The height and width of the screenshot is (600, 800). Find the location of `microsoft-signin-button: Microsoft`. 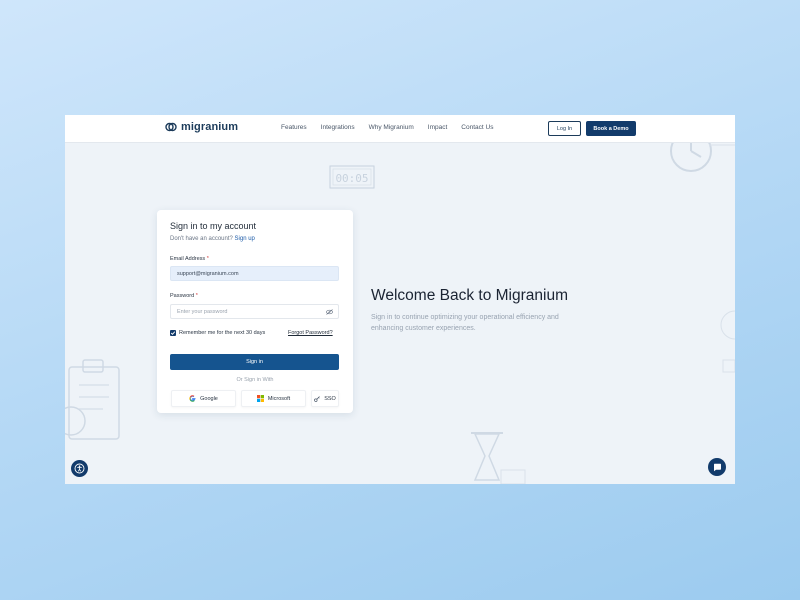

microsoft-signin-button: Microsoft is located at coordinates (273, 398).